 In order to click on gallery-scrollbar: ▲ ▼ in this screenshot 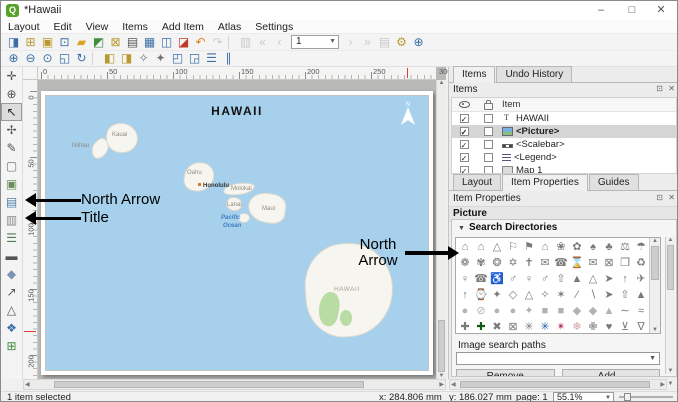, I will do `click(654, 285)`.